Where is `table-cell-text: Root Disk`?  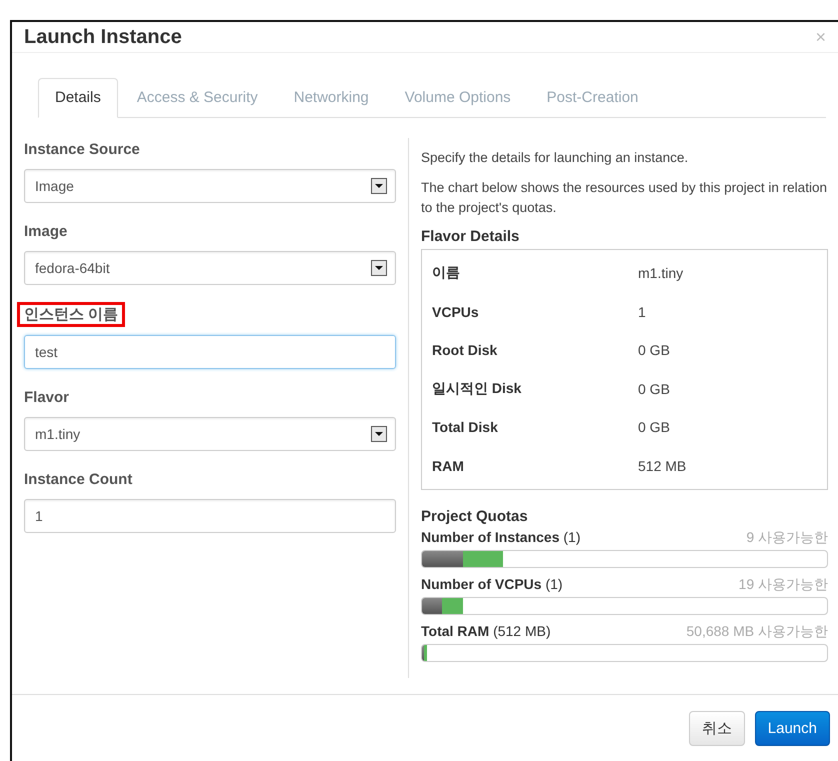 table-cell-text: Root Disk is located at coordinates (465, 350).